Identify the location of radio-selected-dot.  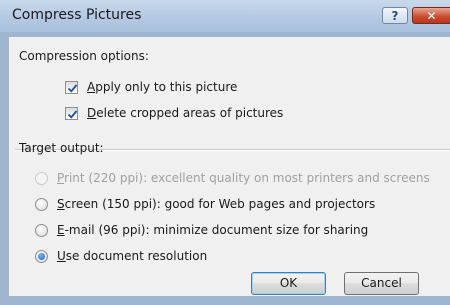
(41, 256).